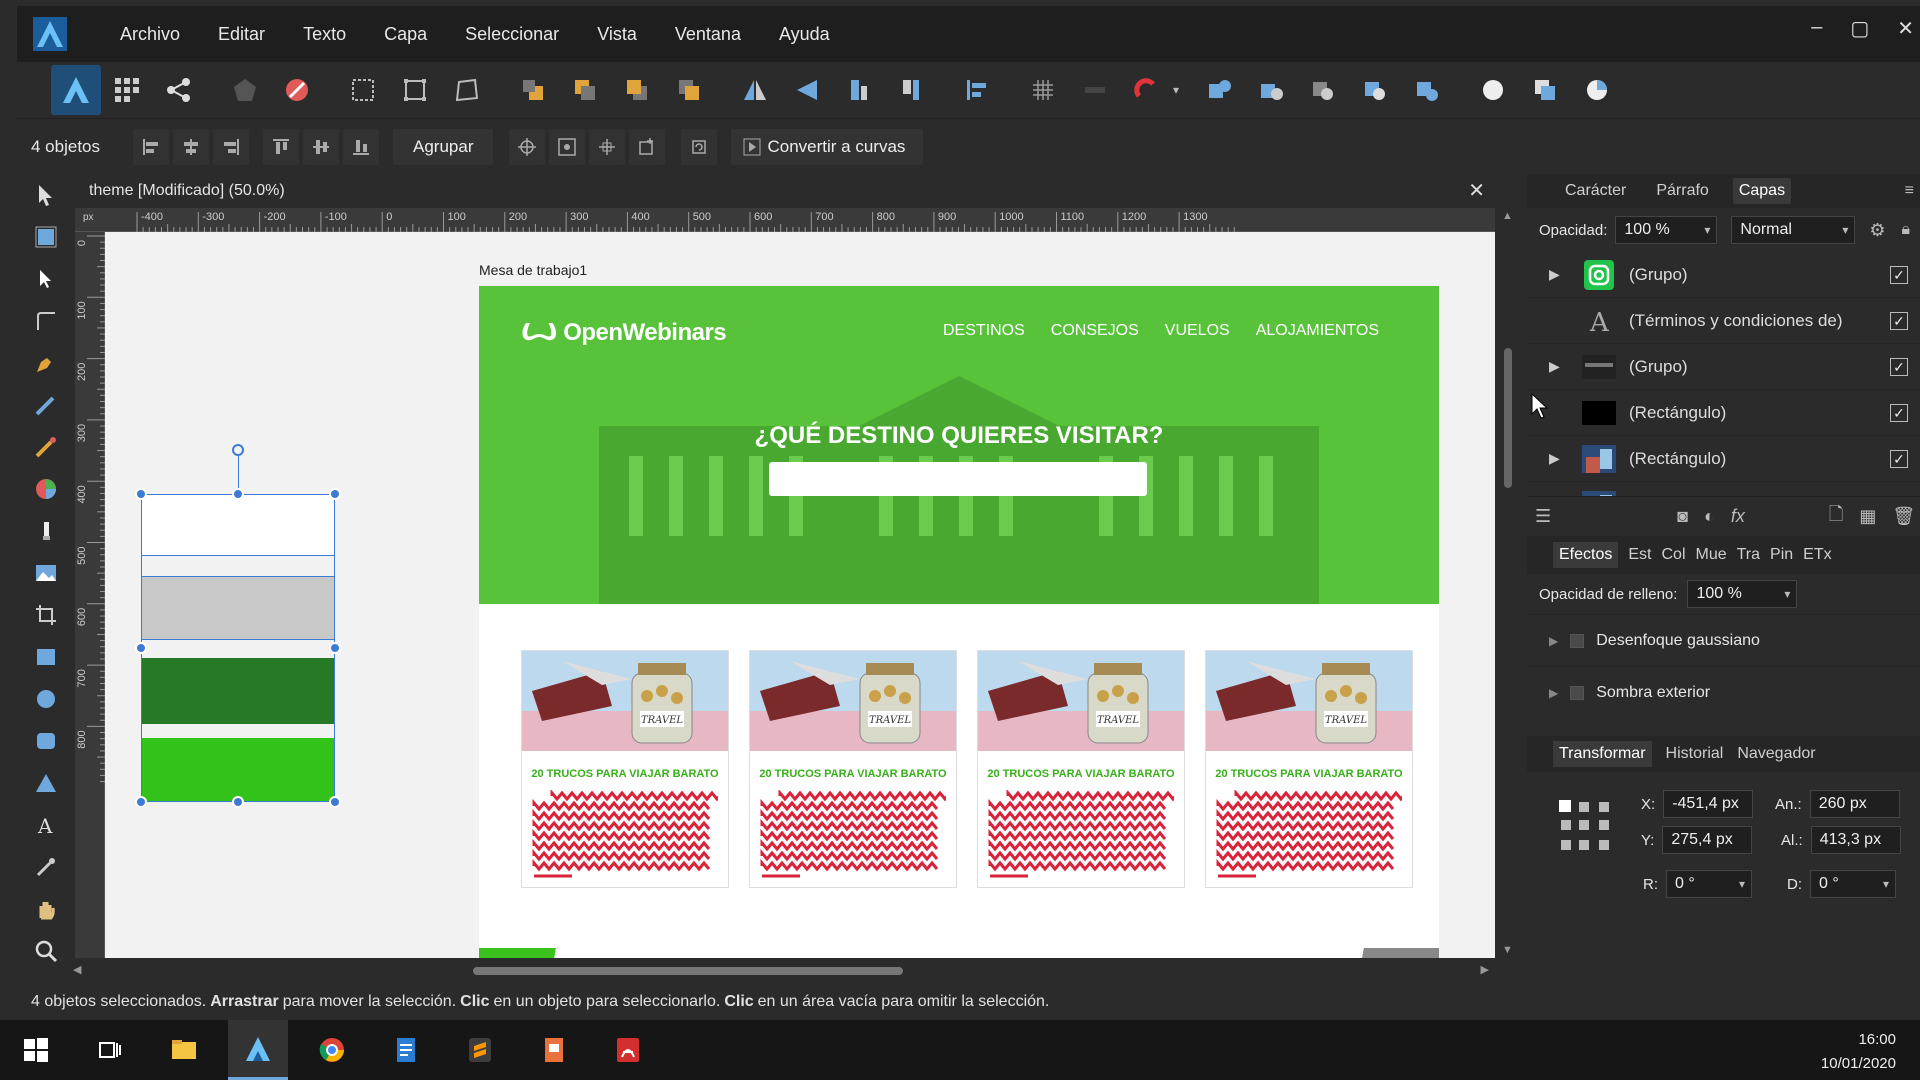  Describe the element at coordinates (1666, 230) in the screenshot. I see `opacity-dropdown: 100 %` at that location.